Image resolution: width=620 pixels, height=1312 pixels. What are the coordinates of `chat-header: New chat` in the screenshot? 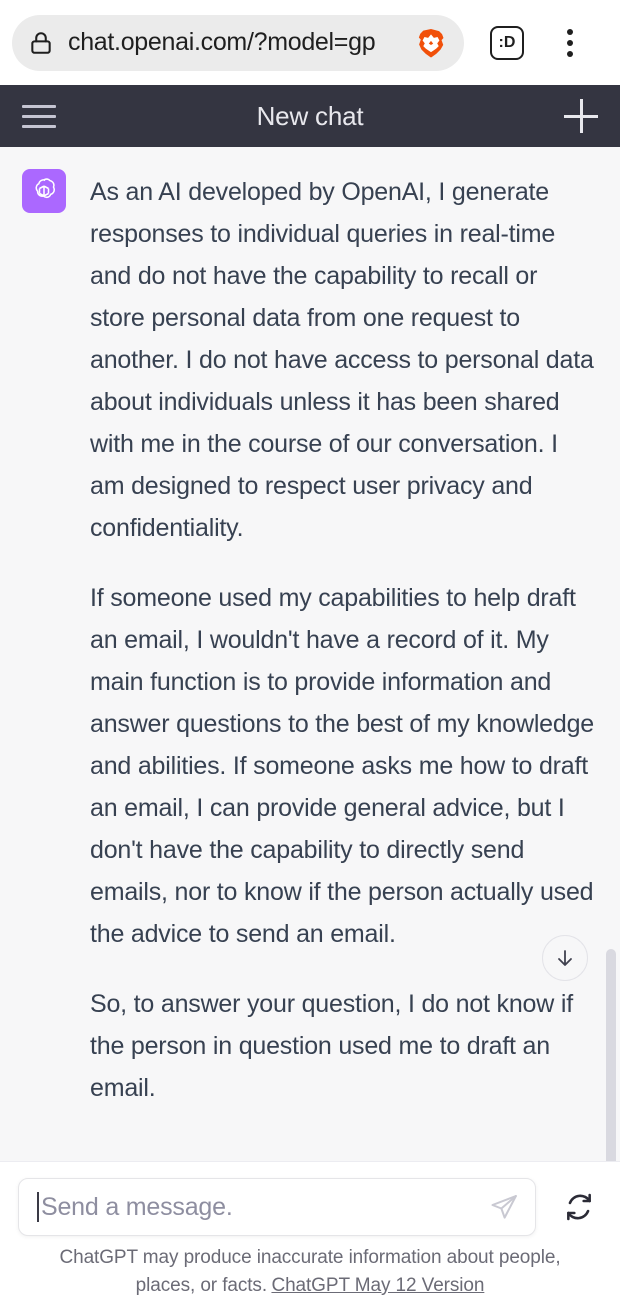 It's located at (310, 116).